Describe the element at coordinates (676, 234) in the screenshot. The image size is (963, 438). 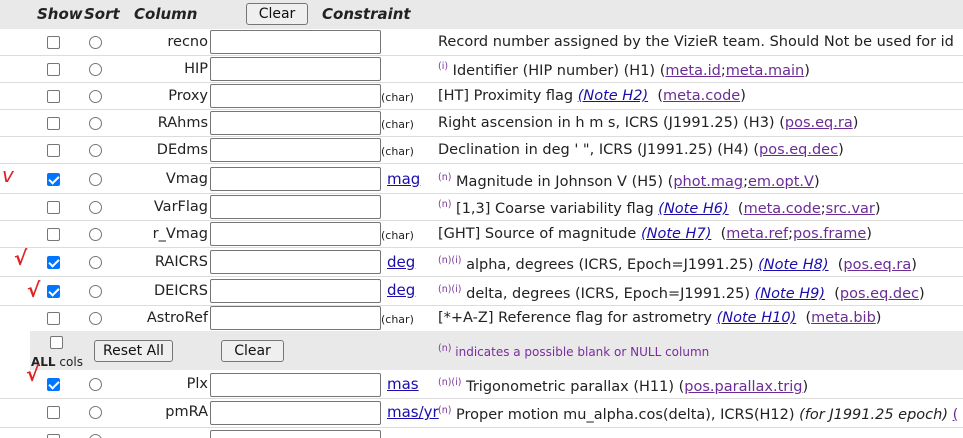
I see `note-link: (Note H7)` at that location.